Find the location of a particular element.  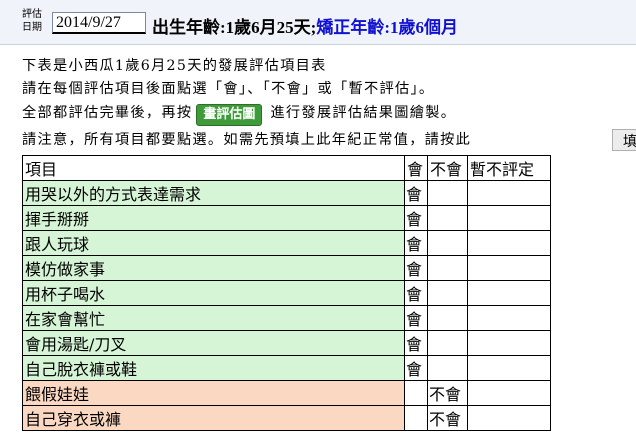

item-label: 在家會幫忙 is located at coordinates (213, 318).